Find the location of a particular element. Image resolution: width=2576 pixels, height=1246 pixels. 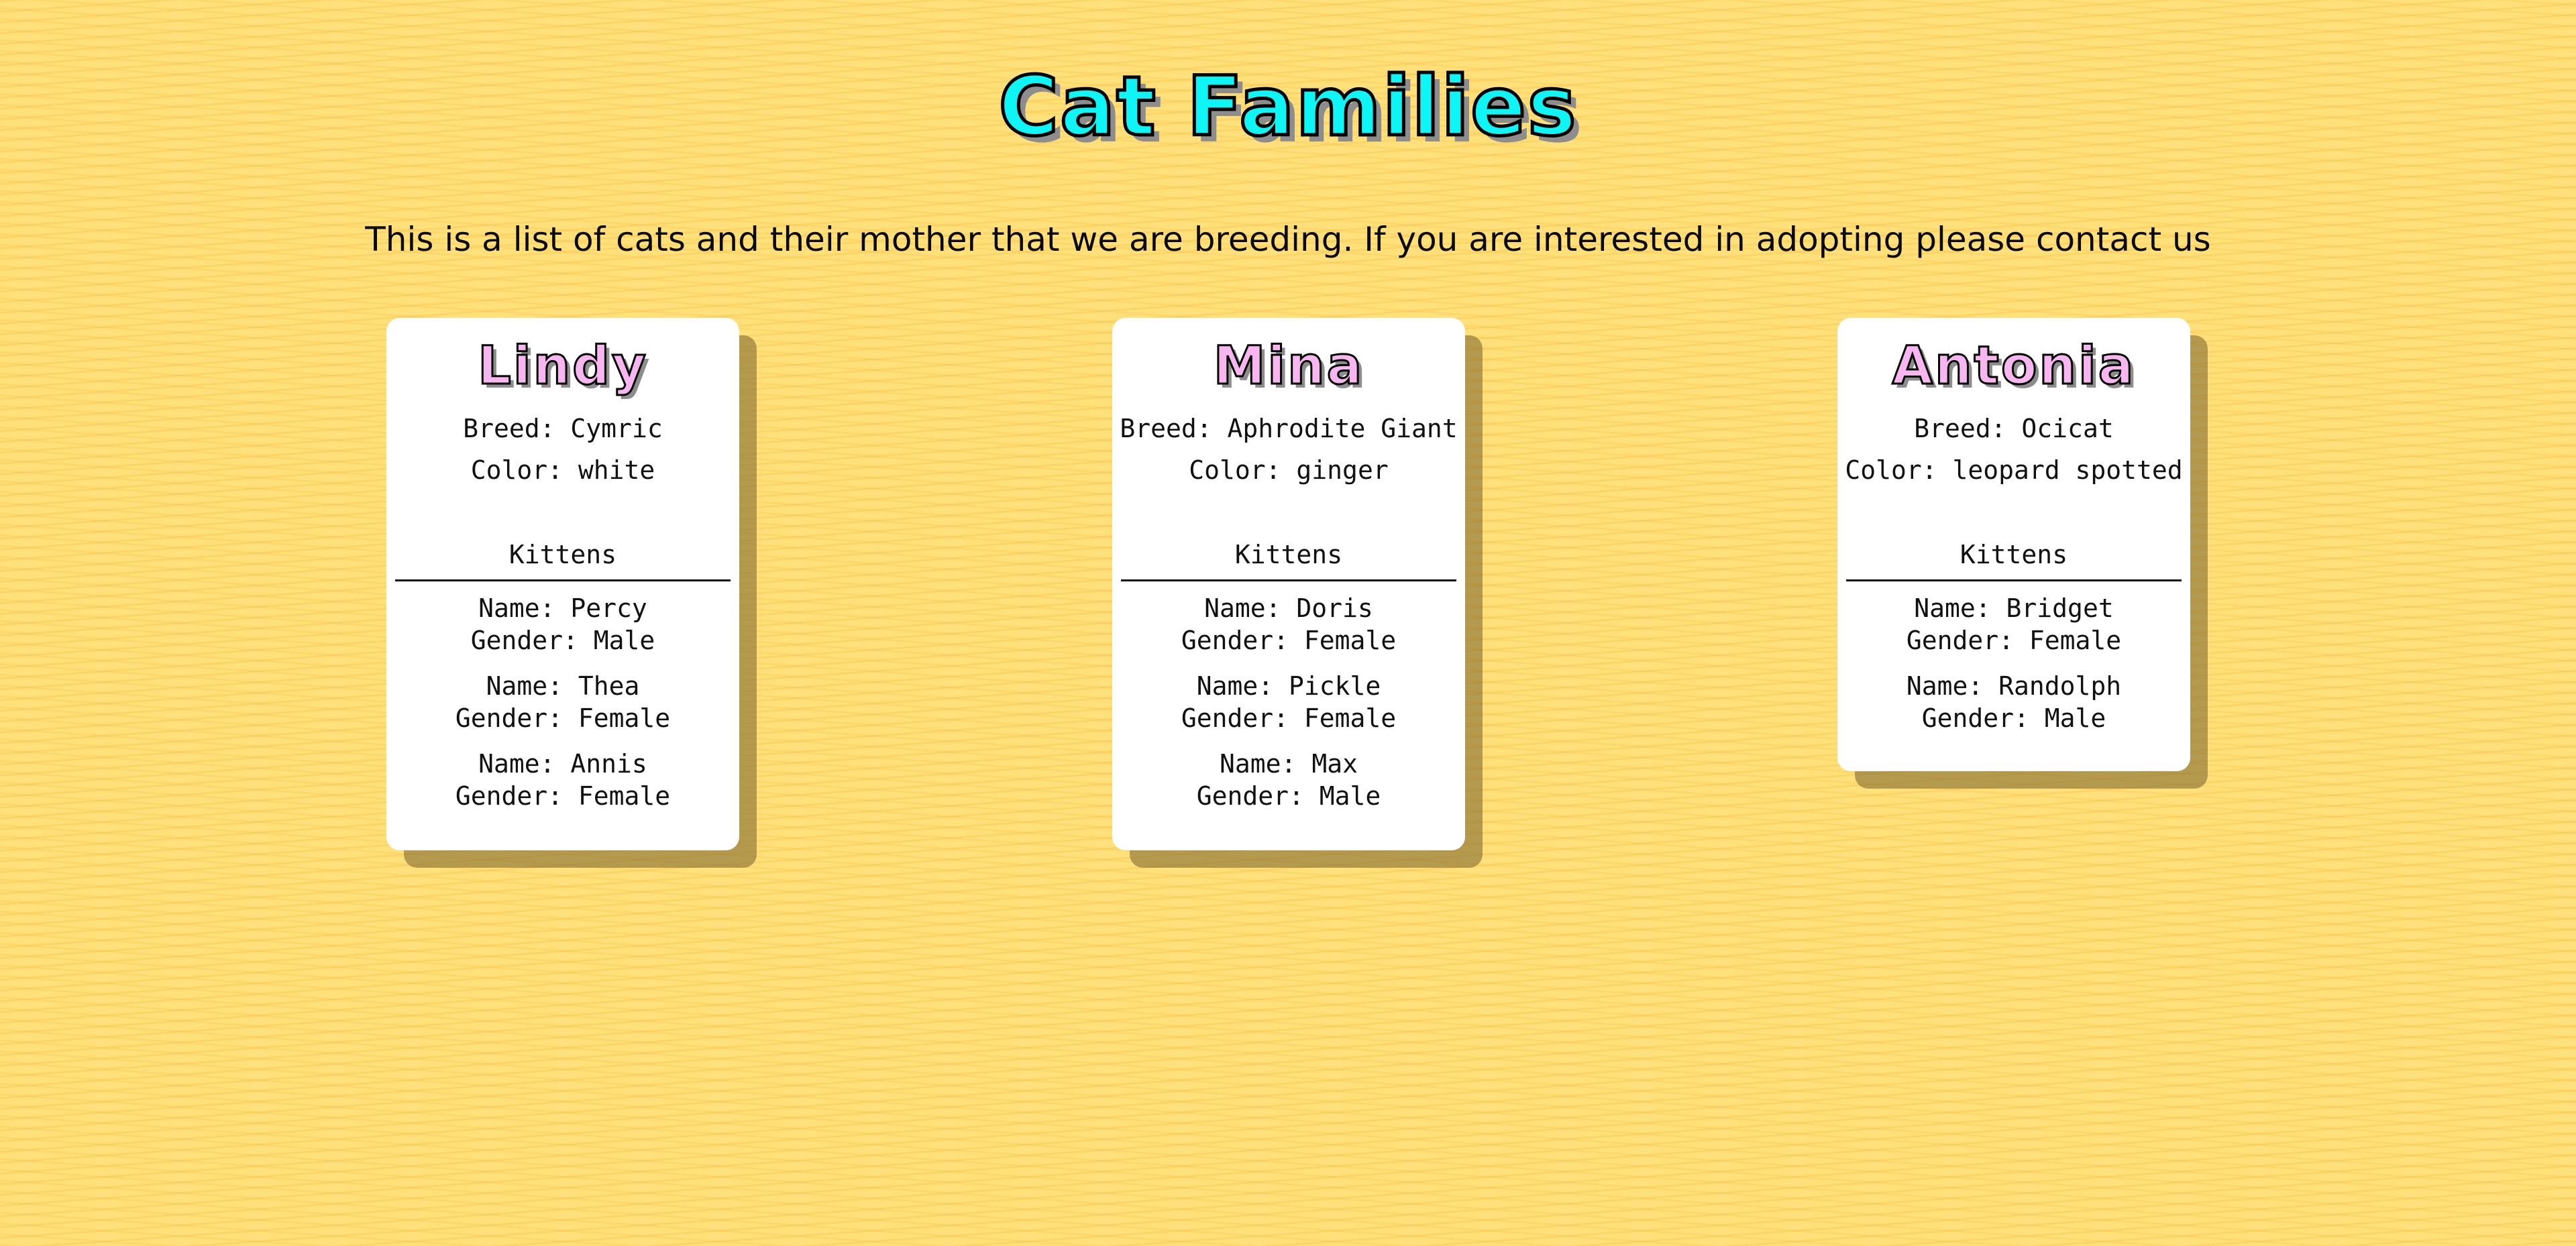

kitten-item: Name: Randolph Gender: Male is located at coordinates (2013, 702).